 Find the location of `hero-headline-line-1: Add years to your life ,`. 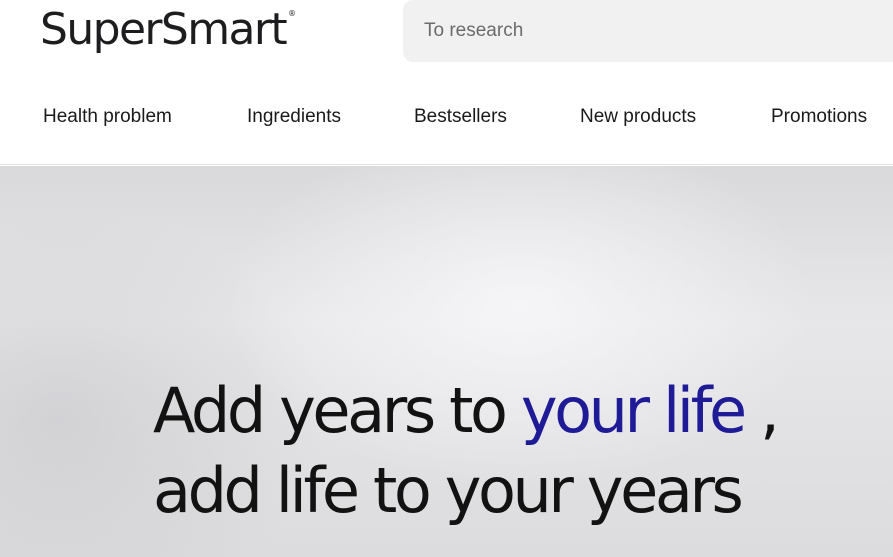

hero-headline-line-1: Add years to your life , is located at coordinates (466, 411).